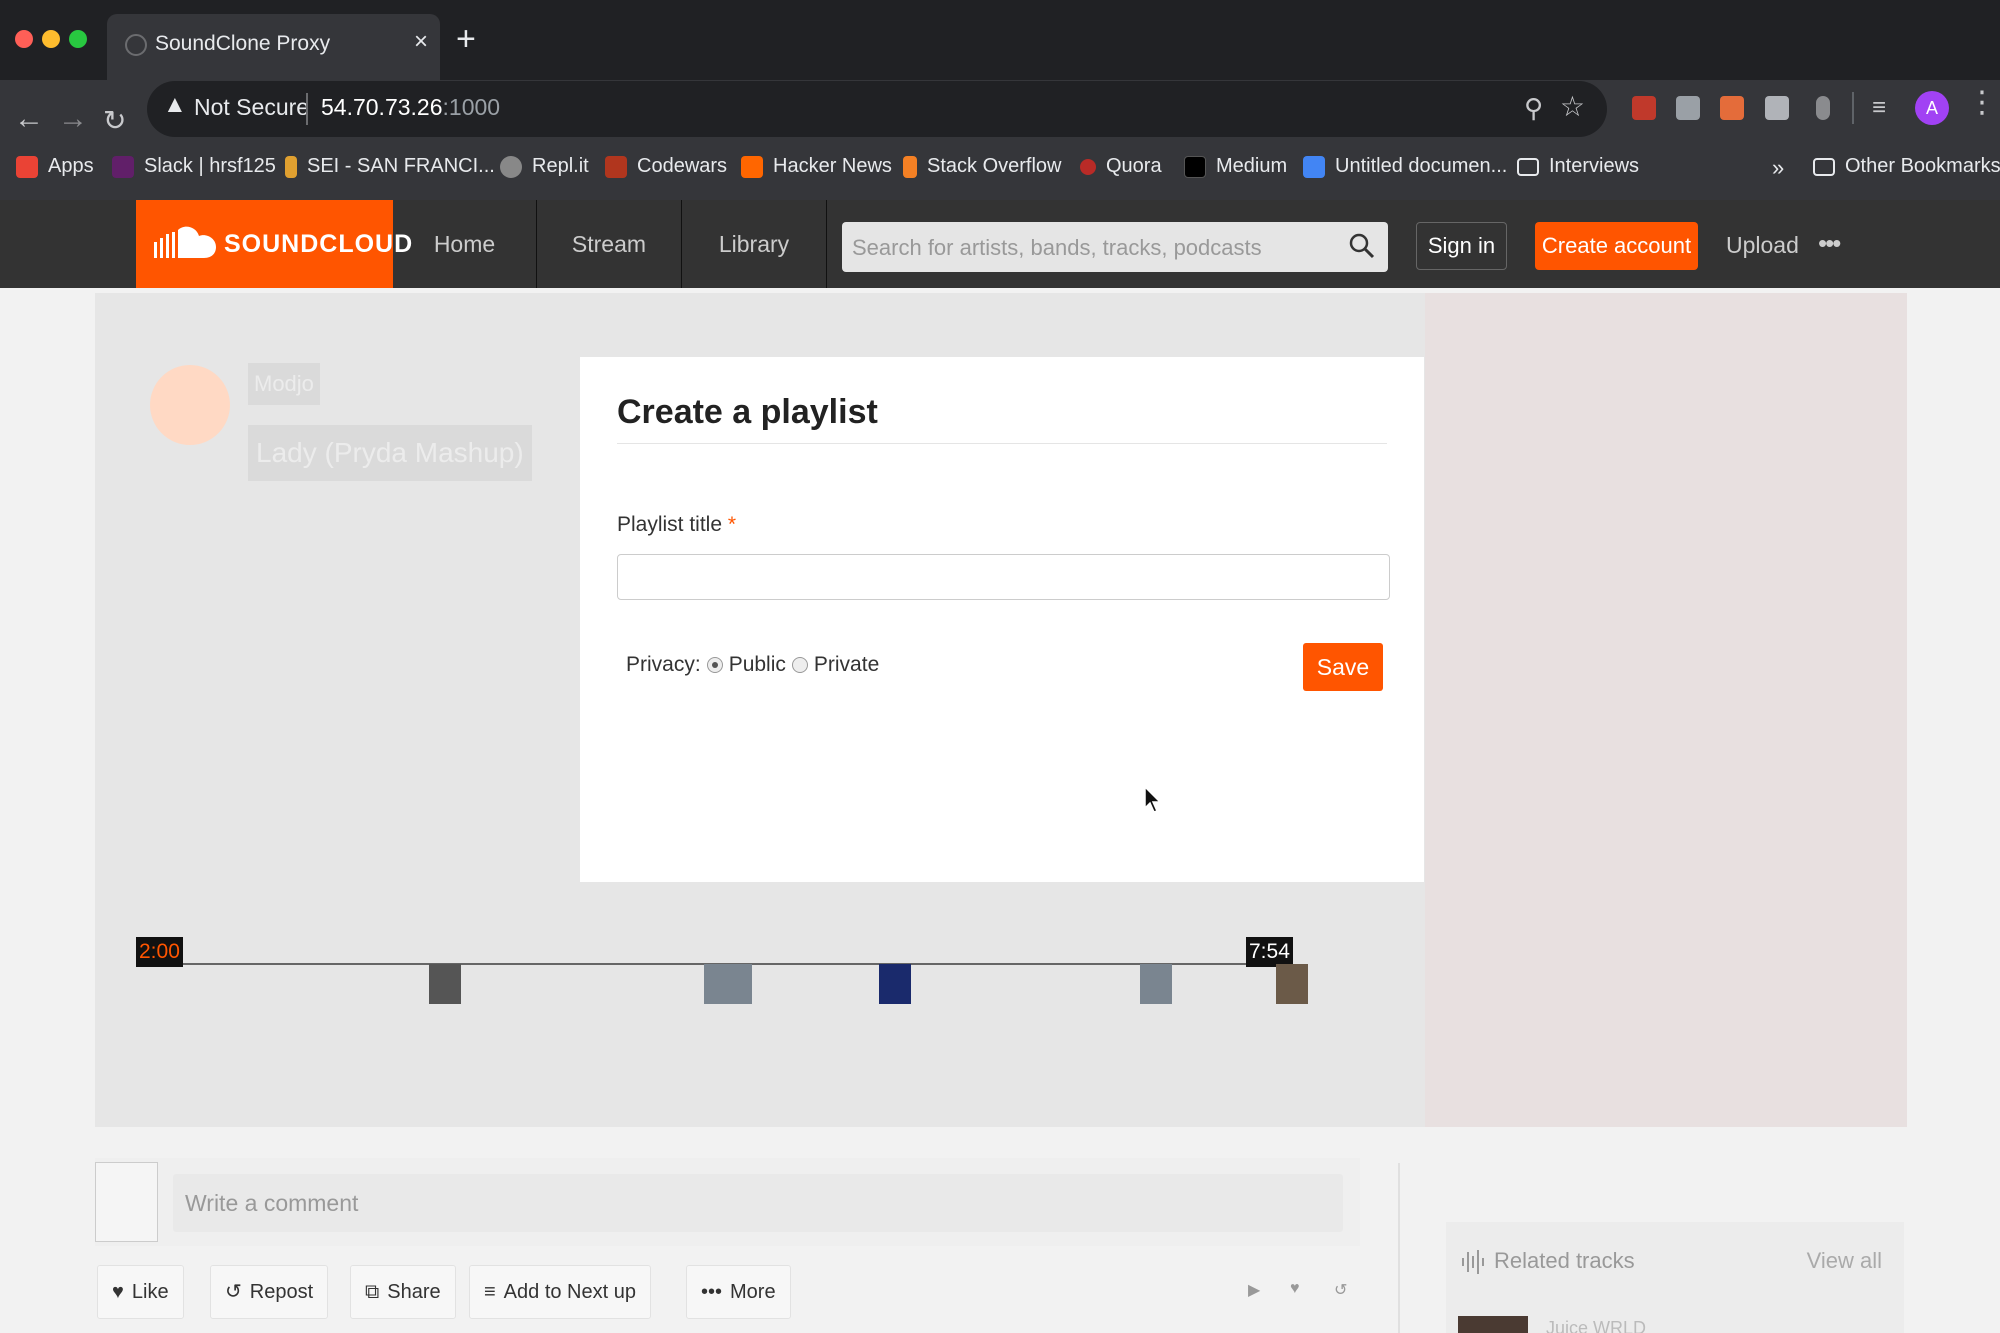 Image resolution: width=2000 pixels, height=1333 pixels. Describe the element at coordinates (372, 1292) in the screenshot. I see `share-icon: ⧉` at that location.